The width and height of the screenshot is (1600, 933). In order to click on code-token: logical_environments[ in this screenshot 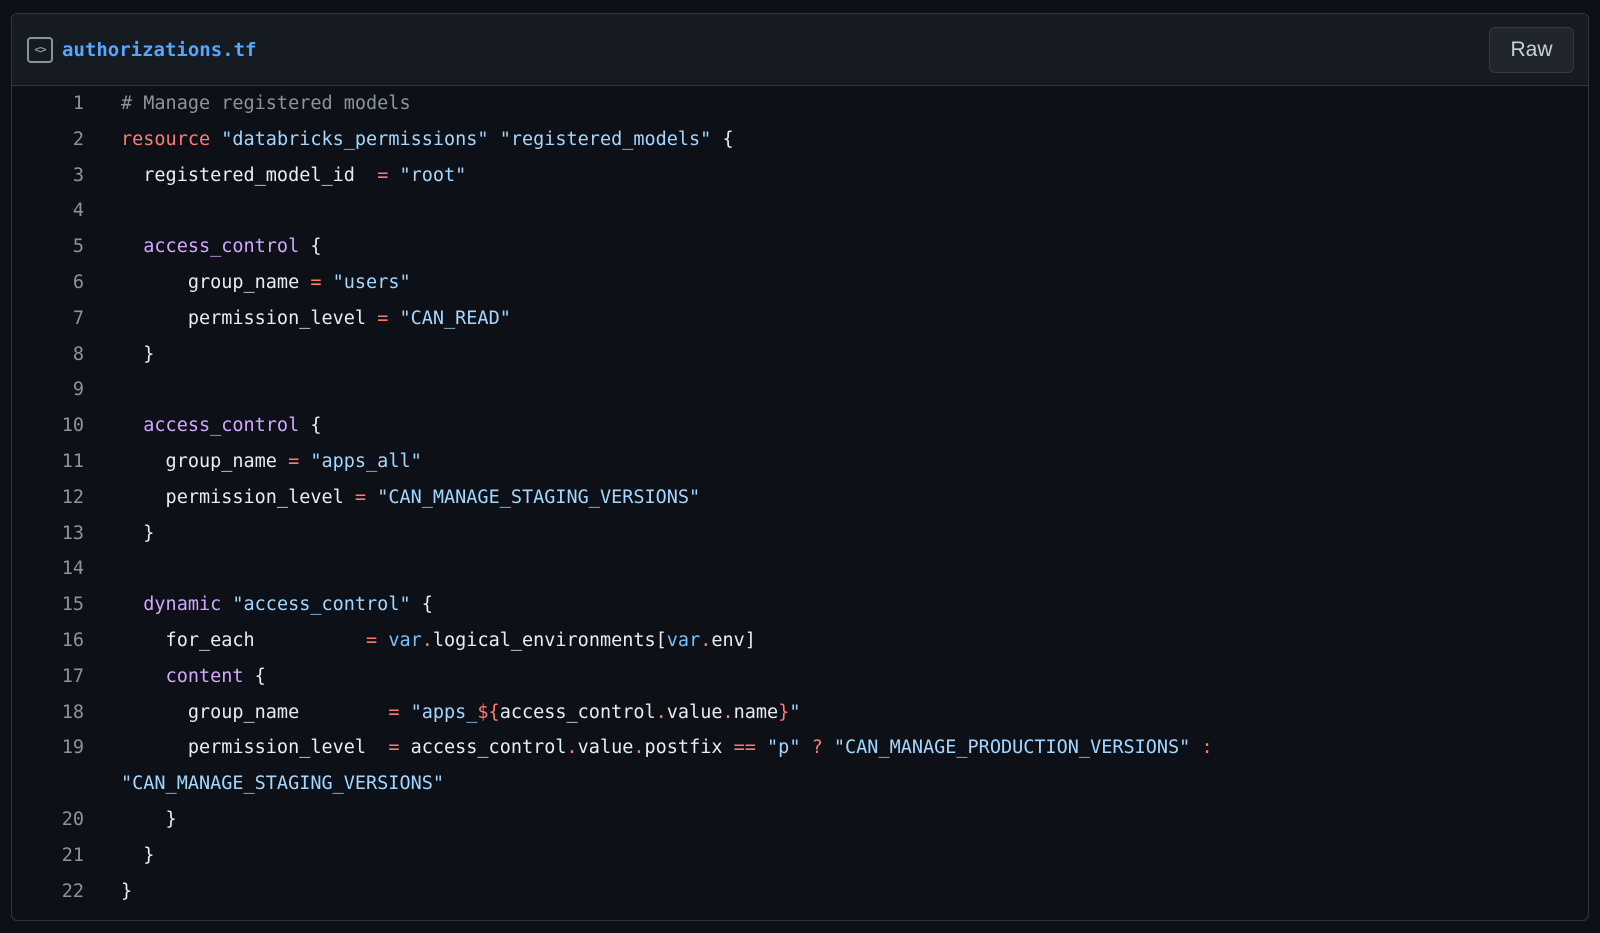, I will do `click(549, 640)`.